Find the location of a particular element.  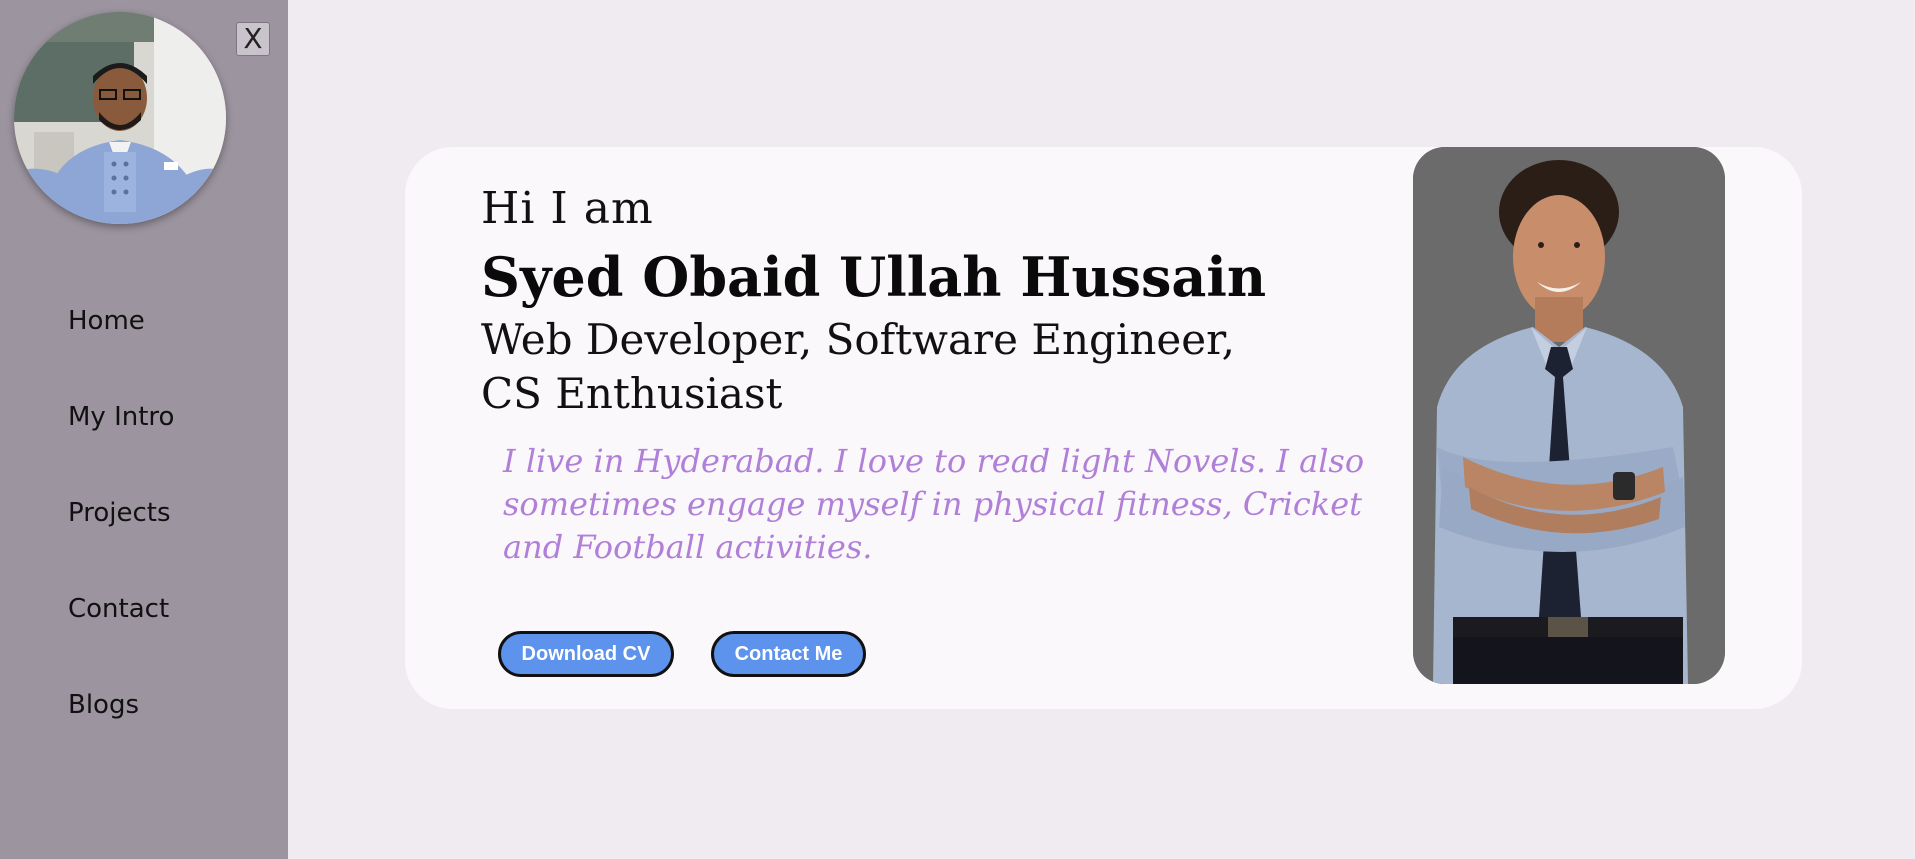

avatar is located at coordinates (120, 118).